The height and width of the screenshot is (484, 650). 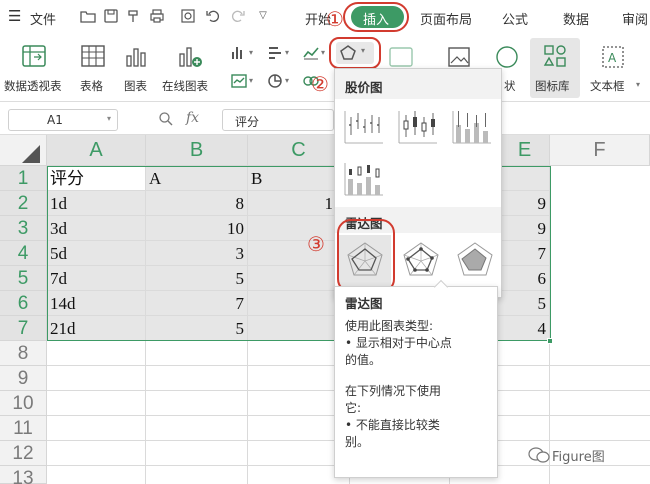 I want to click on undo-icon, so click(x=213, y=16).